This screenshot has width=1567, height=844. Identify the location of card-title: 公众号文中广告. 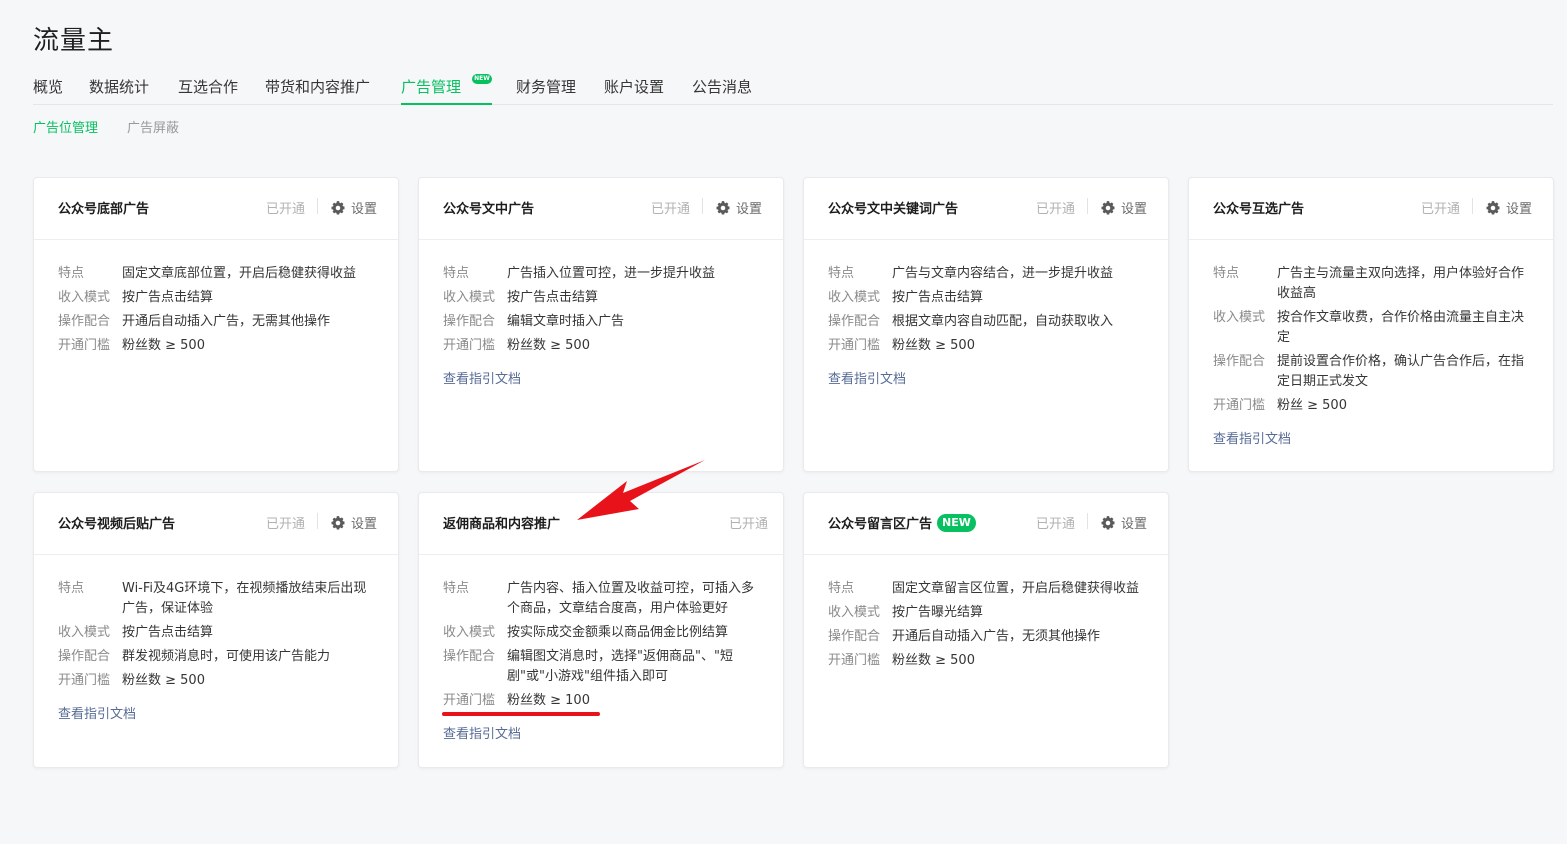
(489, 209).